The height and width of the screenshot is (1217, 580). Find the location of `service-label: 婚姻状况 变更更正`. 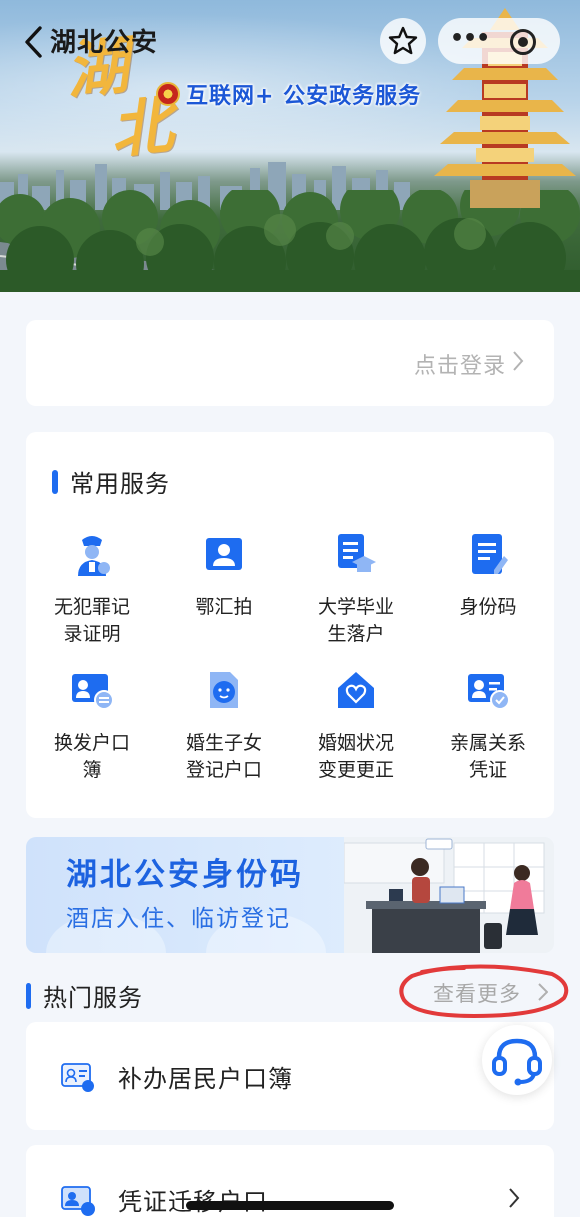

service-label: 婚姻状况 变更更正 is located at coordinates (355, 756).